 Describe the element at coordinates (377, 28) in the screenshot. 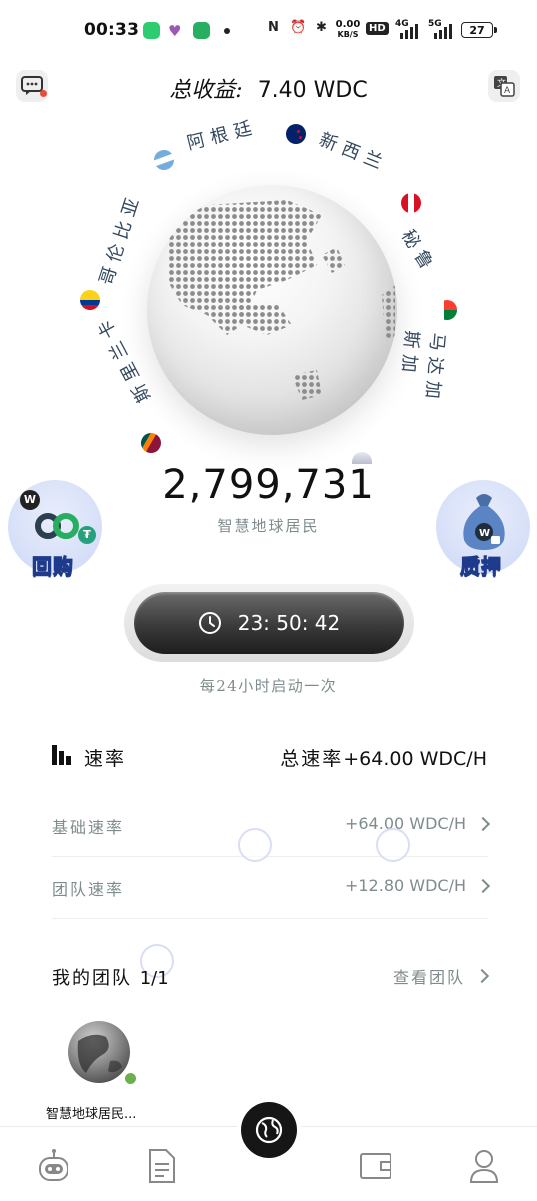

I see `hd-badge: HD` at that location.